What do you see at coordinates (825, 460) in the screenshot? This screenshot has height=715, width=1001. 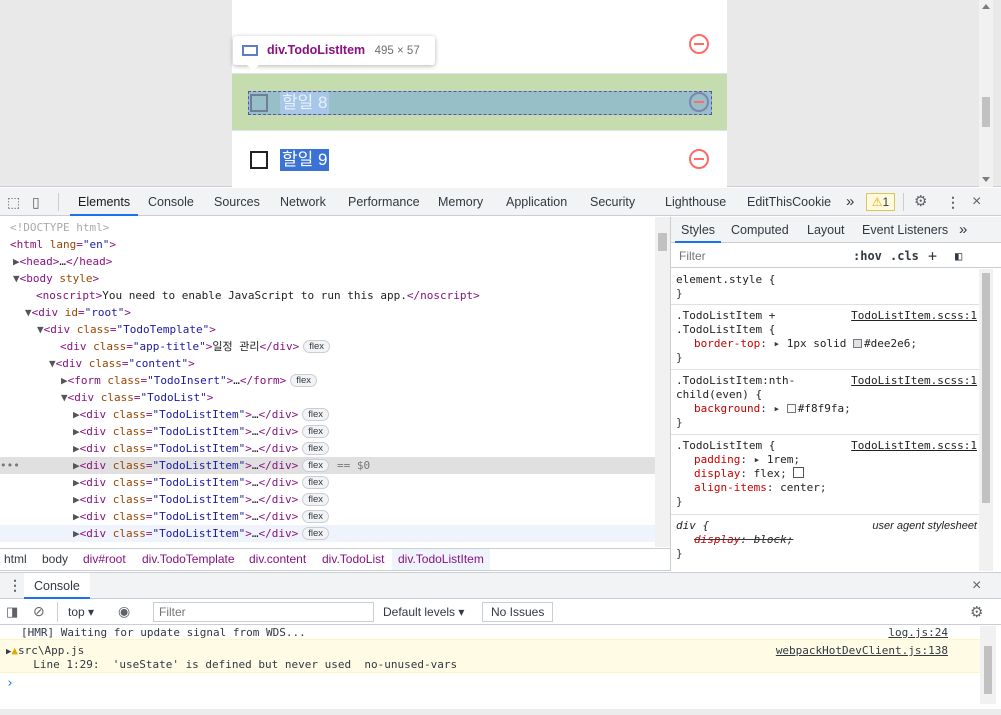 I see `property-padding: padding: ▸ 1rem;` at bounding box center [825, 460].